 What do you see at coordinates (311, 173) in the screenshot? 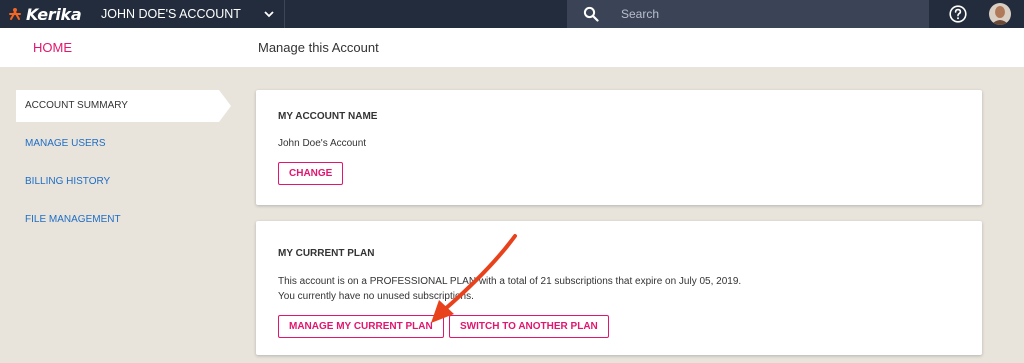
I see `change-button: CHANGE` at bounding box center [311, 173].